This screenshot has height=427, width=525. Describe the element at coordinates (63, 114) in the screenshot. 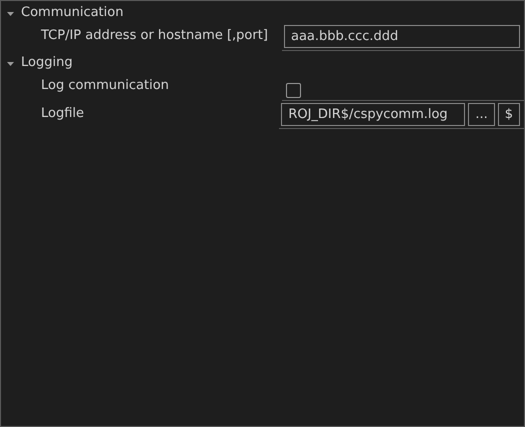

I see `property-label: Logfile` at that location.